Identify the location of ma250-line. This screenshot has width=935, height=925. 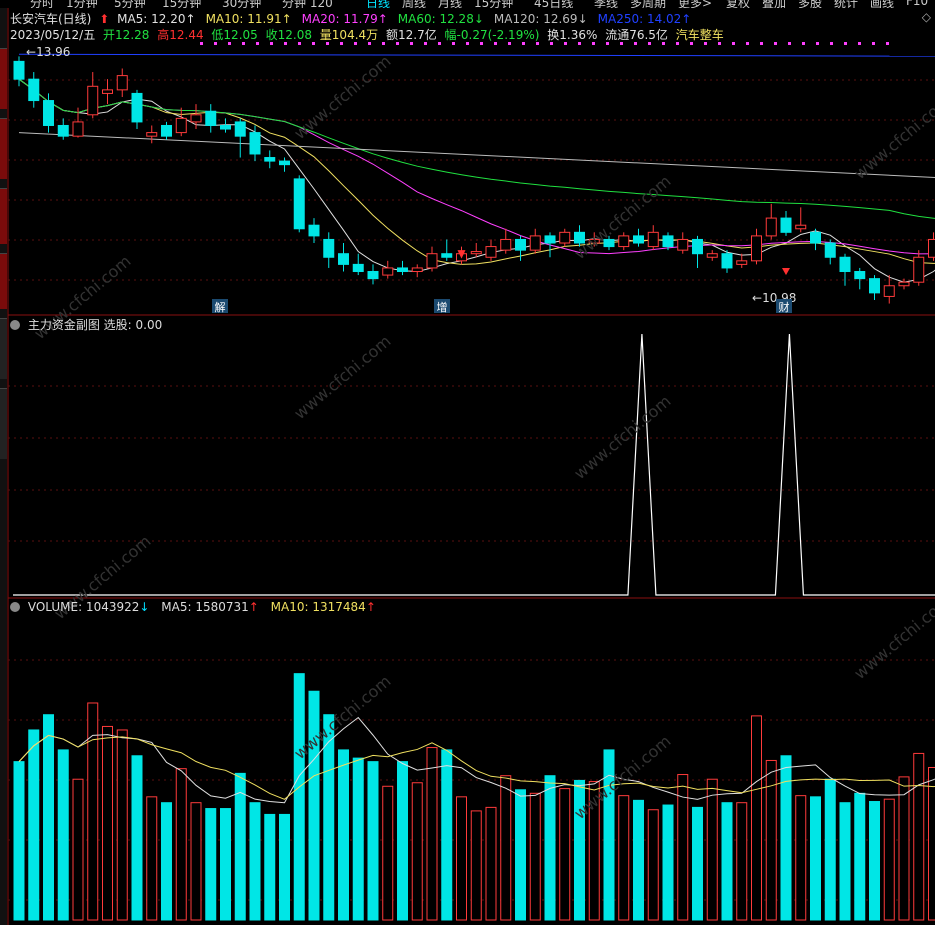
(476, 55).